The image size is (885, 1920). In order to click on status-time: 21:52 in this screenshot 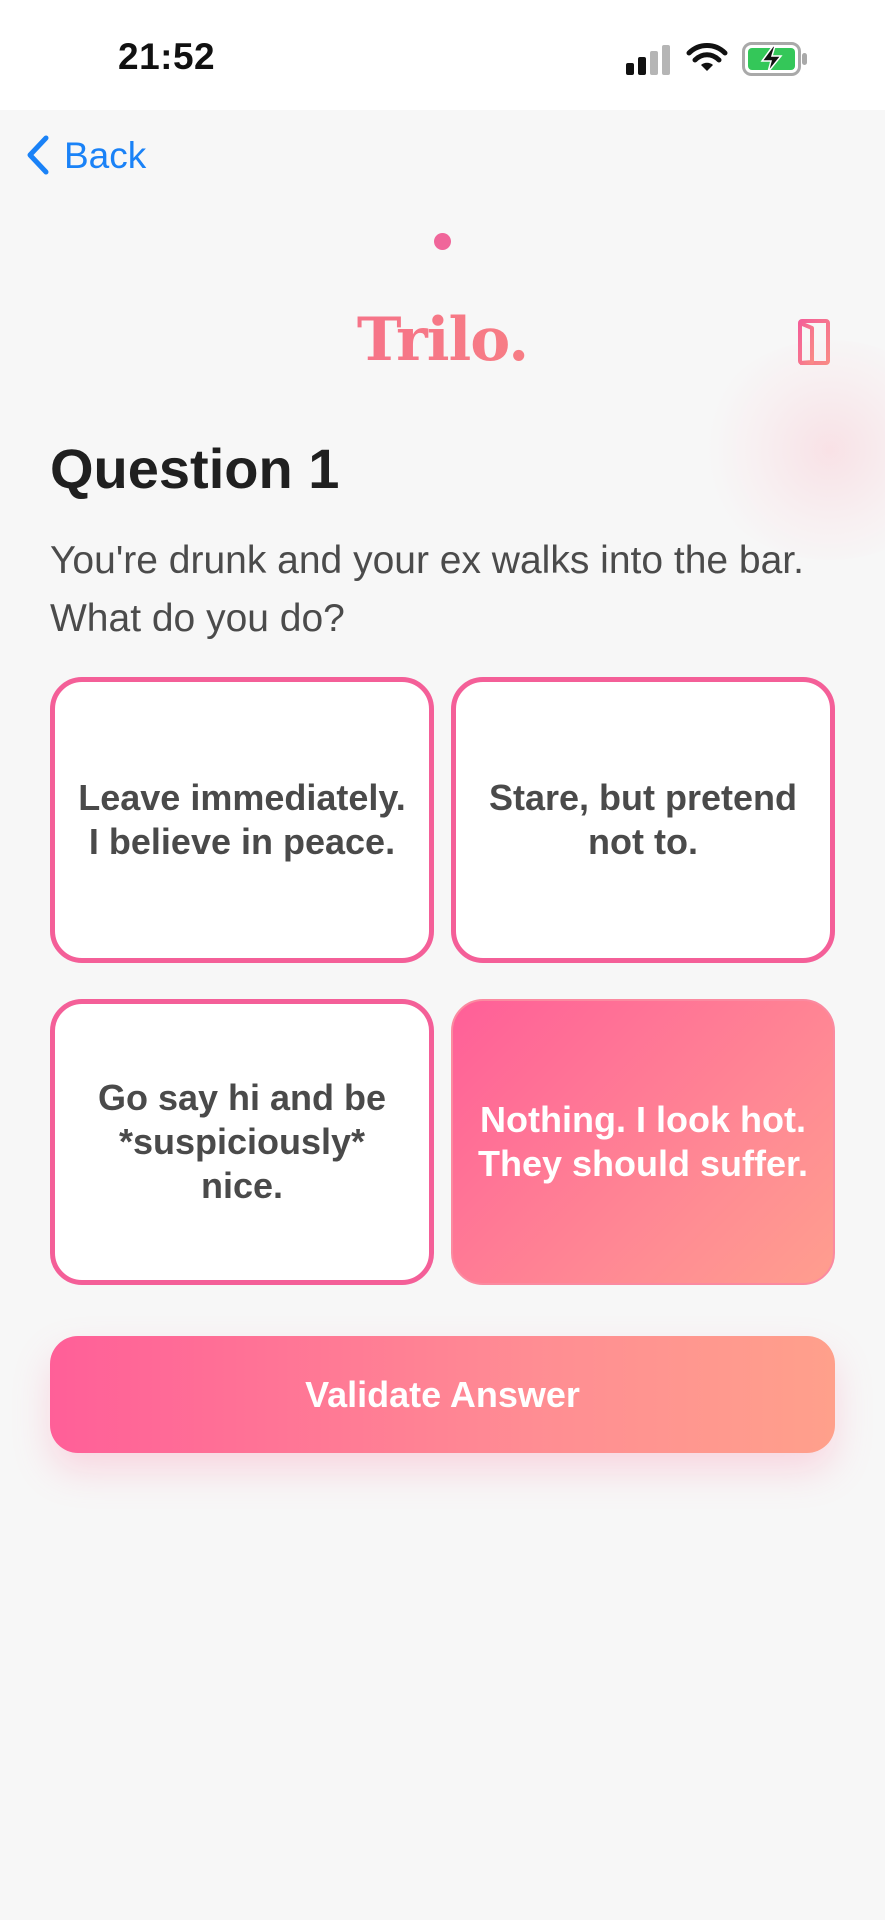, I will do `click(167, 56)`.